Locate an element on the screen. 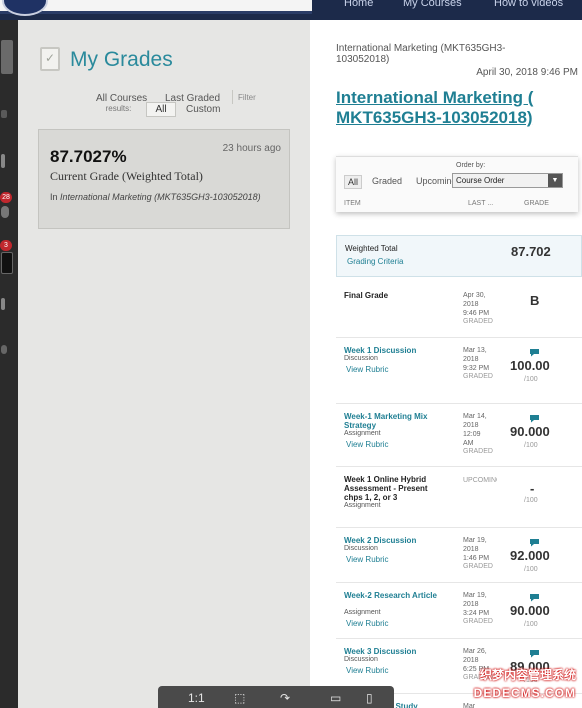 This screenshot has height=708, width=582. row-date-line: 12:09 is located at coordinates (472, 434).